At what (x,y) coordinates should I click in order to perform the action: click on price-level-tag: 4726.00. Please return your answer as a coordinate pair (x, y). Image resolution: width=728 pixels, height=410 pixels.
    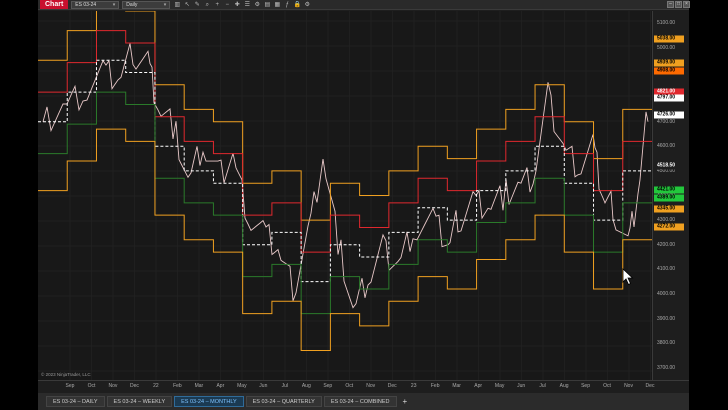
    Looking at the image, I should click on (669, 115).